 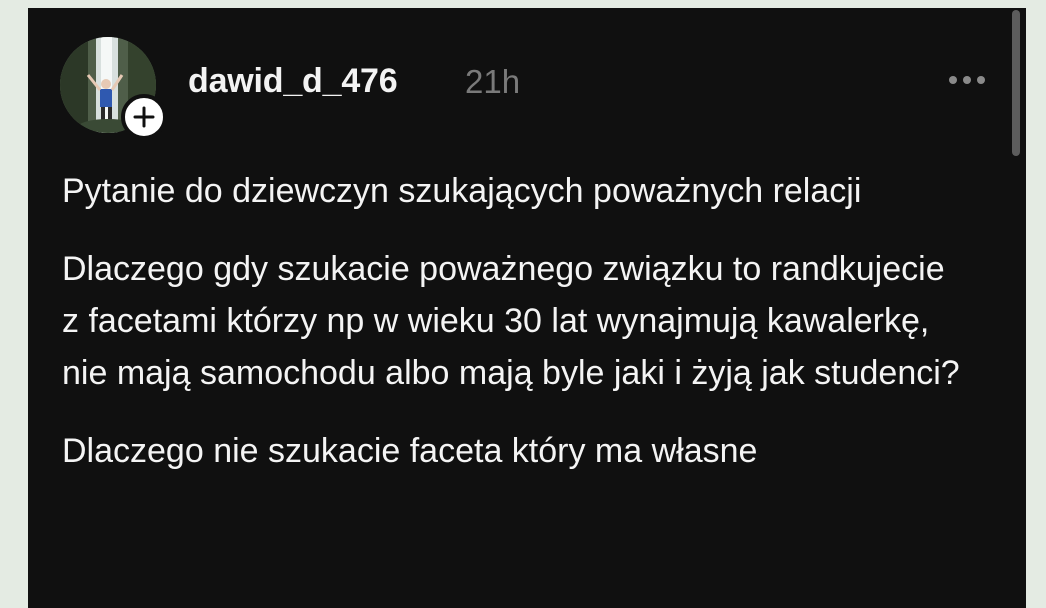 What do you see at coordinates (493, 81) in the screenshot?
I see `post-timestamp: 21h` at bounding box center [493, 81].